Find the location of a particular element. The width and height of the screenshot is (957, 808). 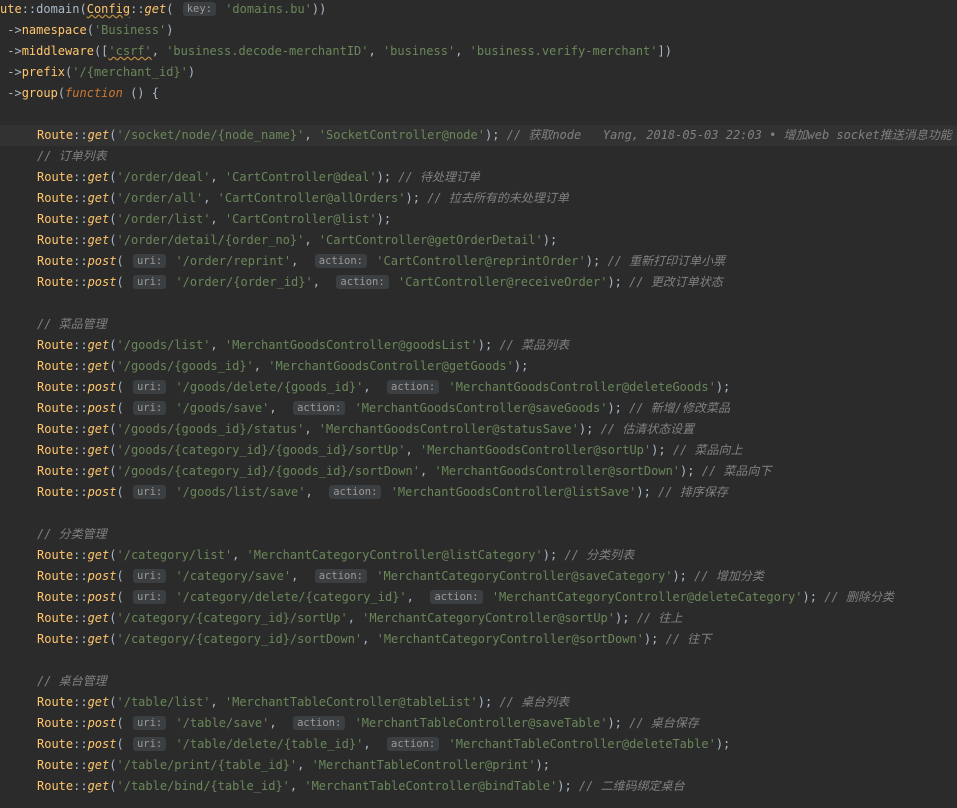

code-comment: // 重新打印订单小票 is located at coordinates (666, 261).